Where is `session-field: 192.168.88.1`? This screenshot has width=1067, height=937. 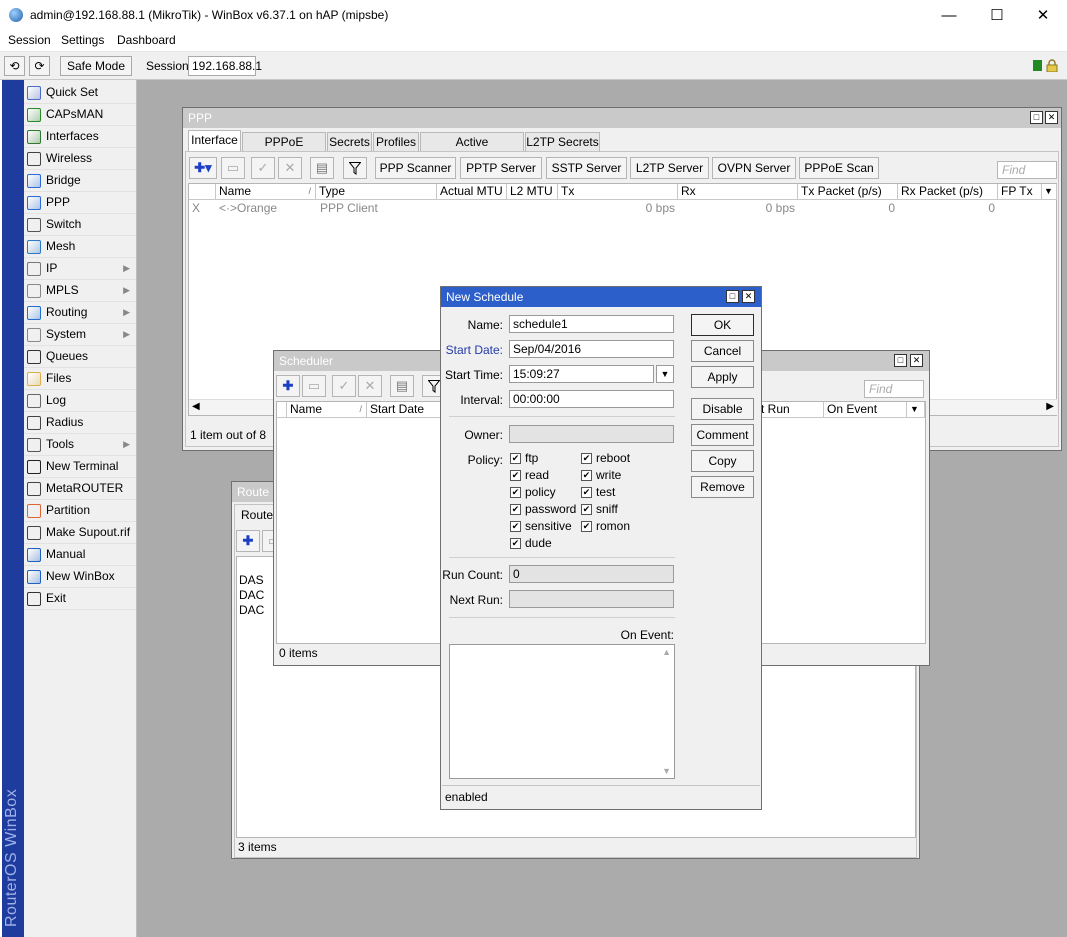 session-field: 192.168.88.1 is located at coordinates (225, 66).